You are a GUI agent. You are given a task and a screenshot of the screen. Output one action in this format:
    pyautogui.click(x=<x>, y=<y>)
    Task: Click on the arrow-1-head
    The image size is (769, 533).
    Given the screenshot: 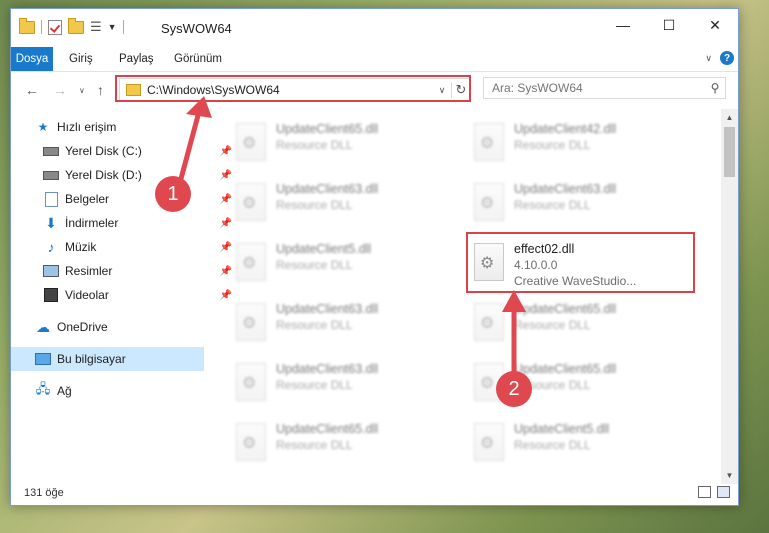 What is the action you would take?
    pyautogui.click(x=199, y=107)
    